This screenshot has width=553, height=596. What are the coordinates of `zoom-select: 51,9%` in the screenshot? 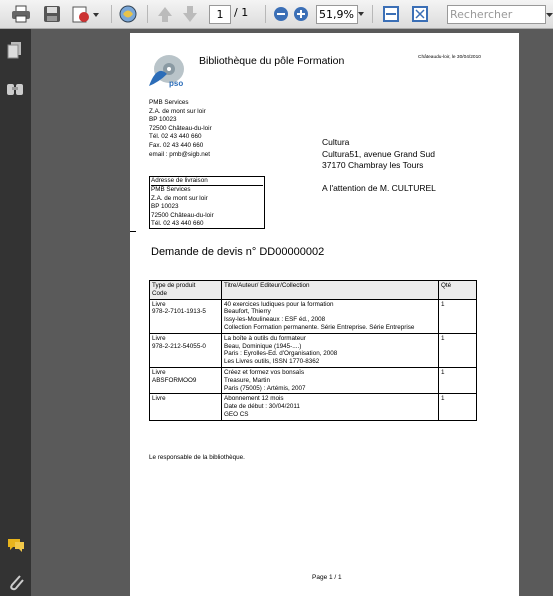 It's located at (337, 14).